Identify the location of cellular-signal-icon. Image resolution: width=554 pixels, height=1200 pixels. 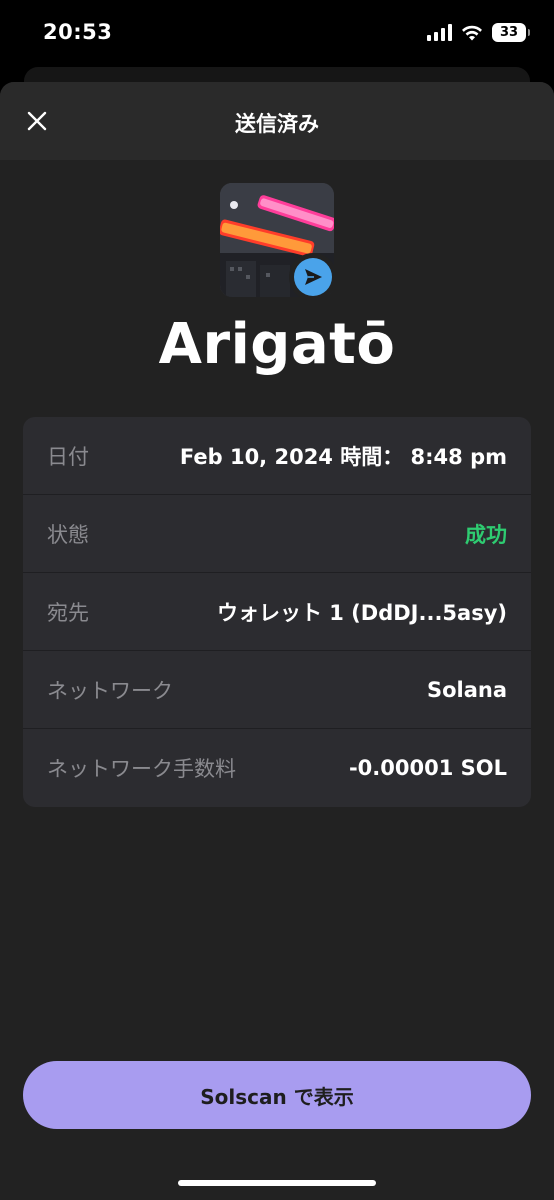
(439, 32).